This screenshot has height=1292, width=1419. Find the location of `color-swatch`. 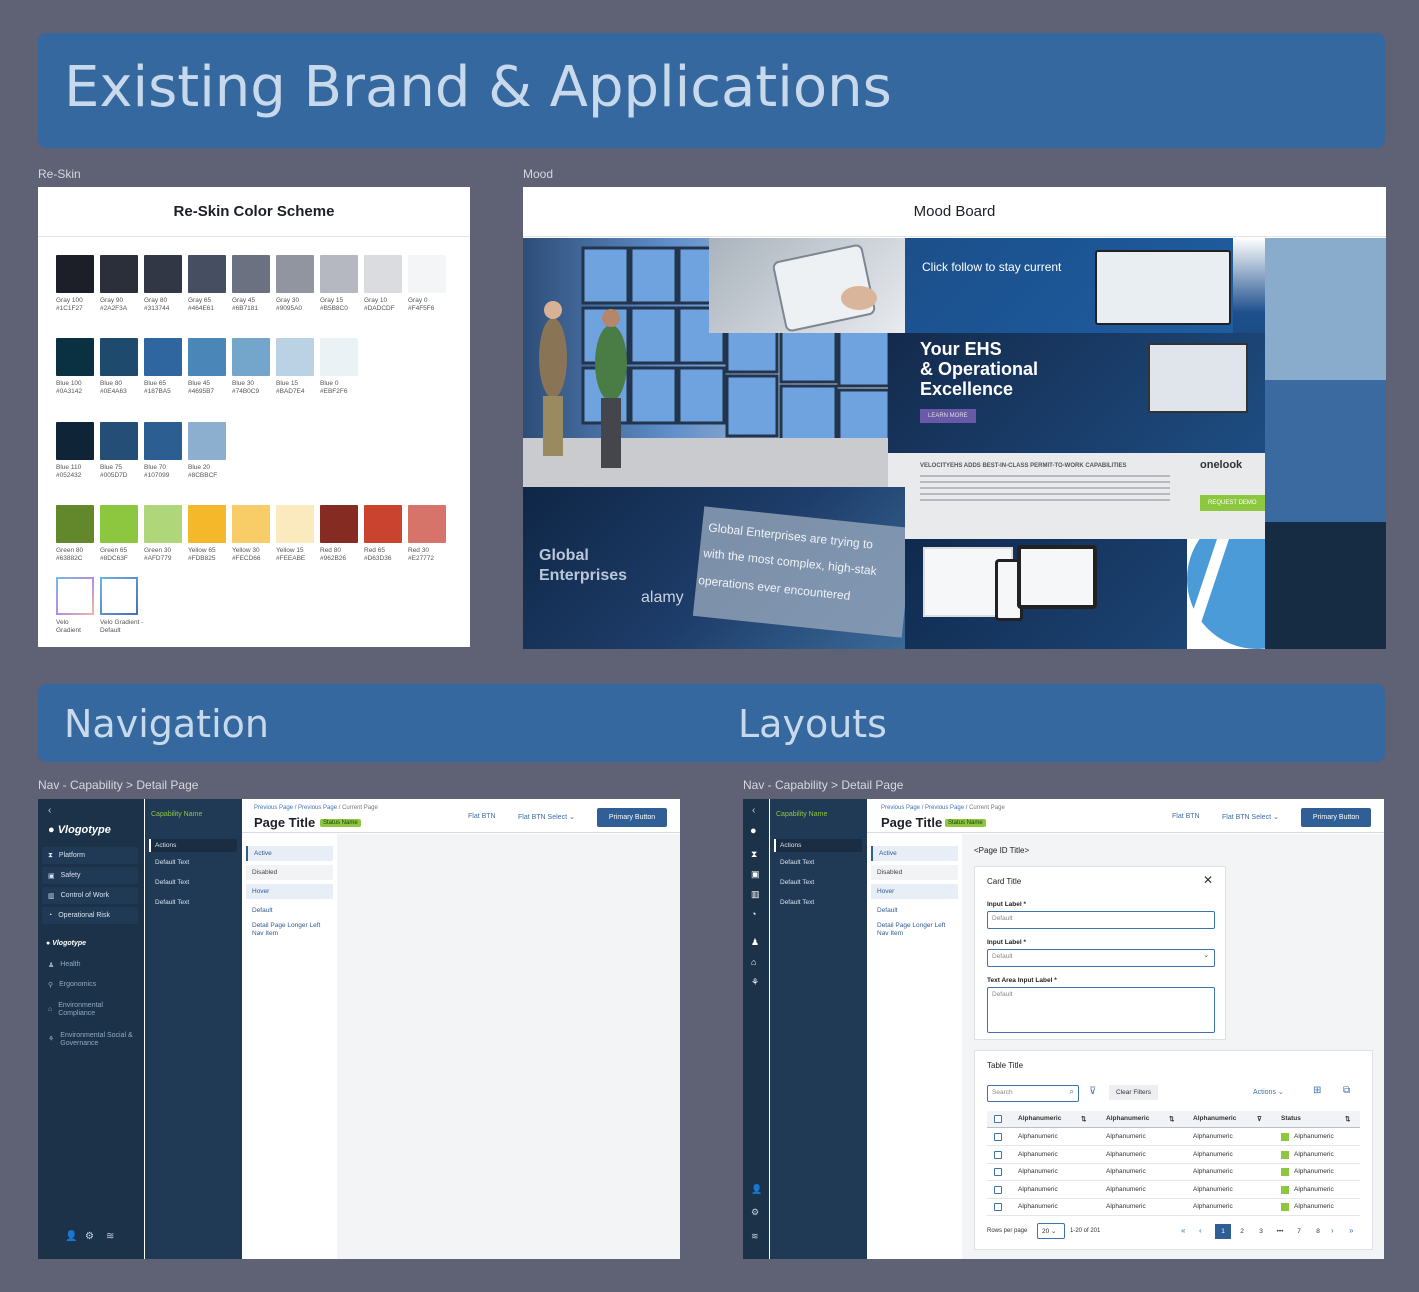

color-swatch is located at coordinates (163, 441).